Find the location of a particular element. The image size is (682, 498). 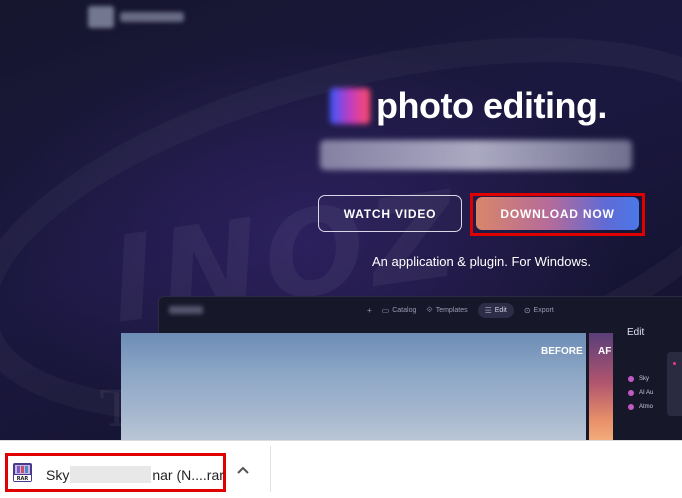

blurred-app-name is located at coordinates (186, 310).